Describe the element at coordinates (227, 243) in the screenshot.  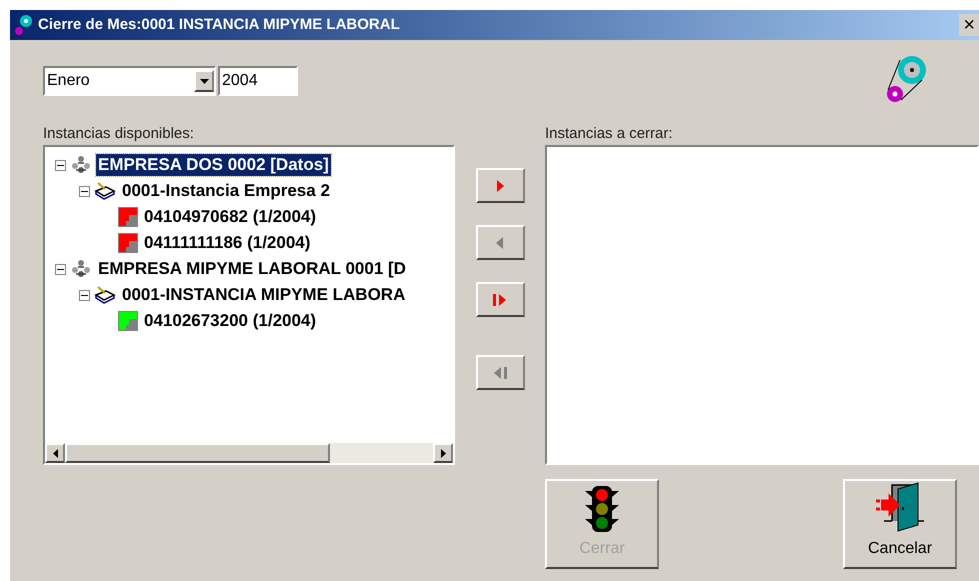
I see `tree-item: 04111111186 (1/2004)` at that location.